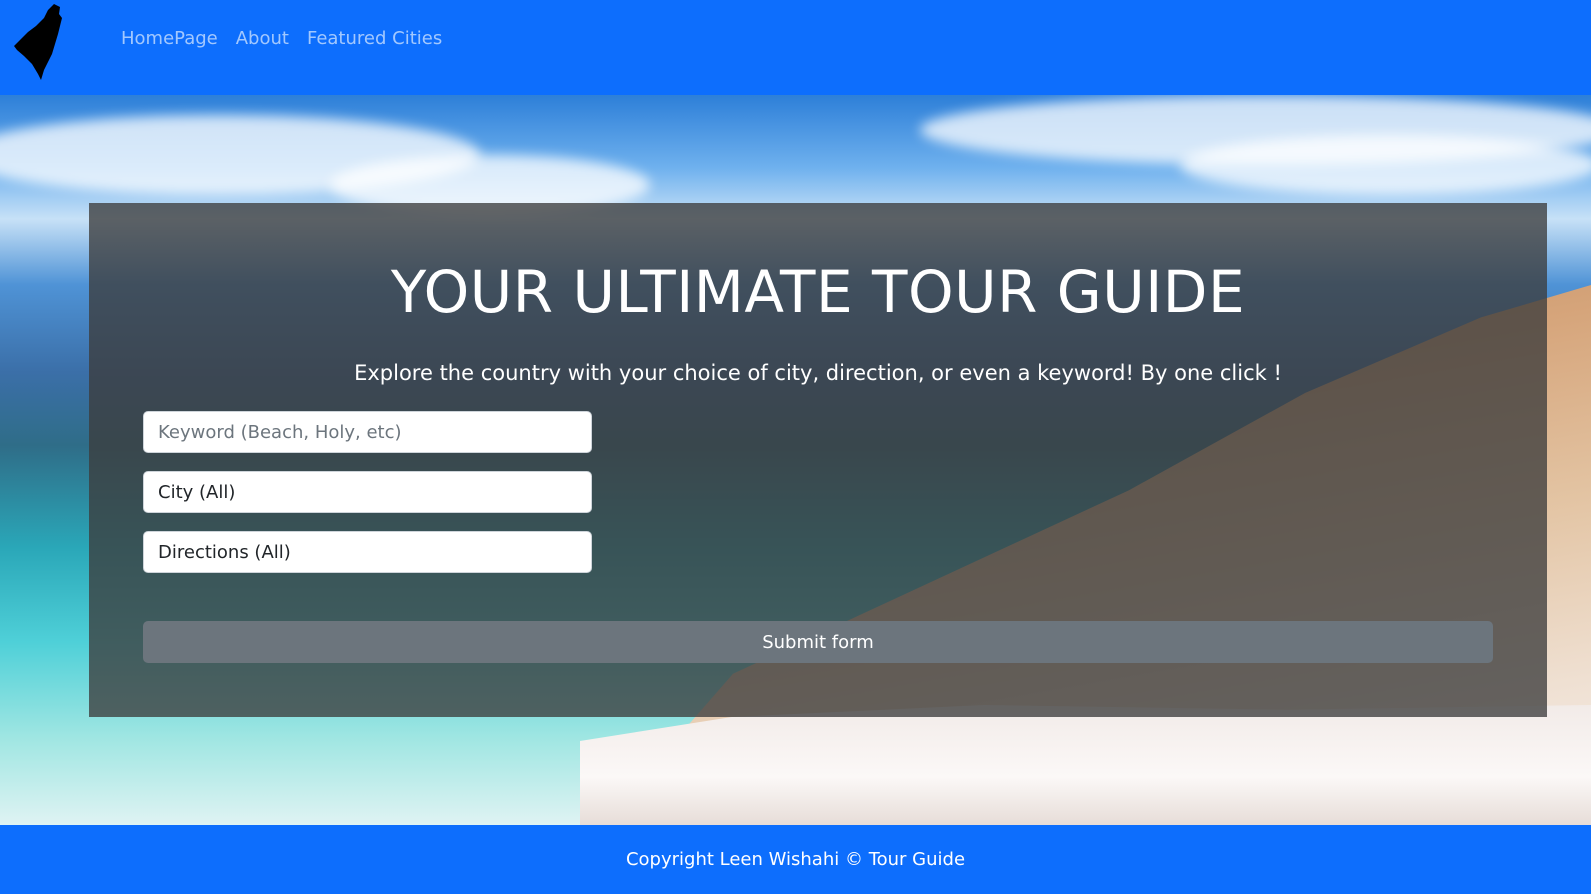 The image size is (1591, 894). Describe the element at coordinates (224, 552) in the screenshot. I see `direction-select-value: Directions (All)` at that location.